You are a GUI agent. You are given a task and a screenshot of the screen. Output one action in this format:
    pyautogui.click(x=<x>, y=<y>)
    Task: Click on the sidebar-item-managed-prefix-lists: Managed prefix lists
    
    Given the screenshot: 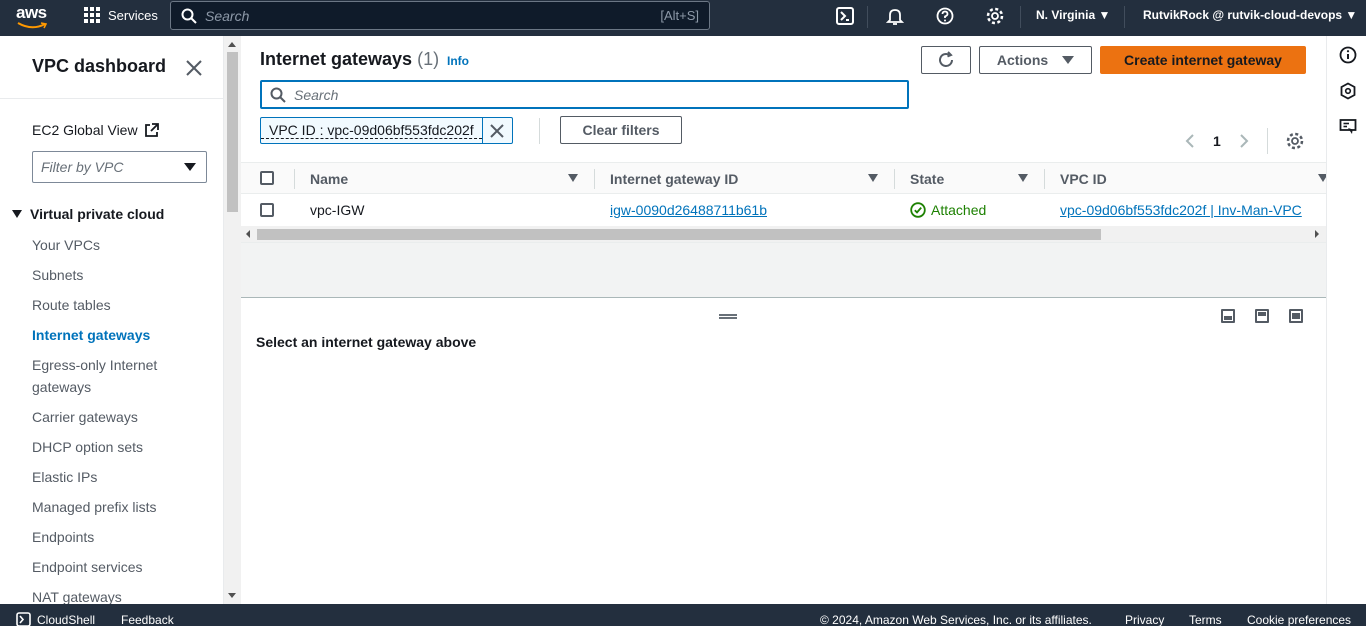 What is the action you would take?
    pyautogui.click(x=107, y=507)
    